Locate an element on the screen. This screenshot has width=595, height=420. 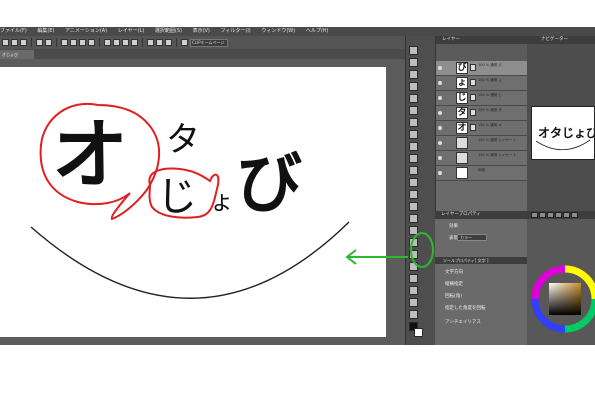
tool-auto-select is located at coordinates (413, 98).